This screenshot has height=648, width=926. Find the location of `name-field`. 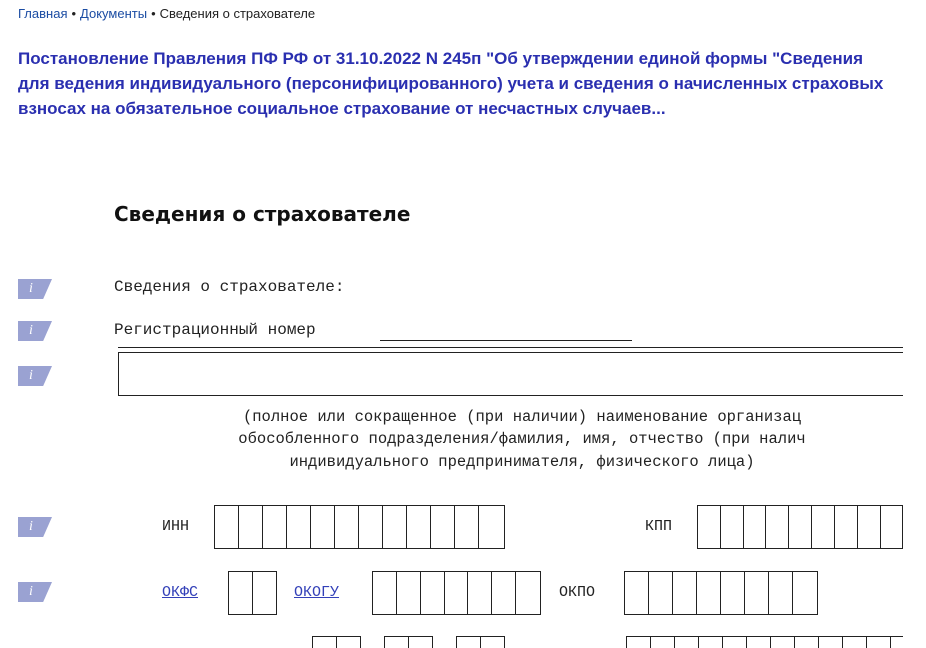

name-field is located at coordinates (522, 374).